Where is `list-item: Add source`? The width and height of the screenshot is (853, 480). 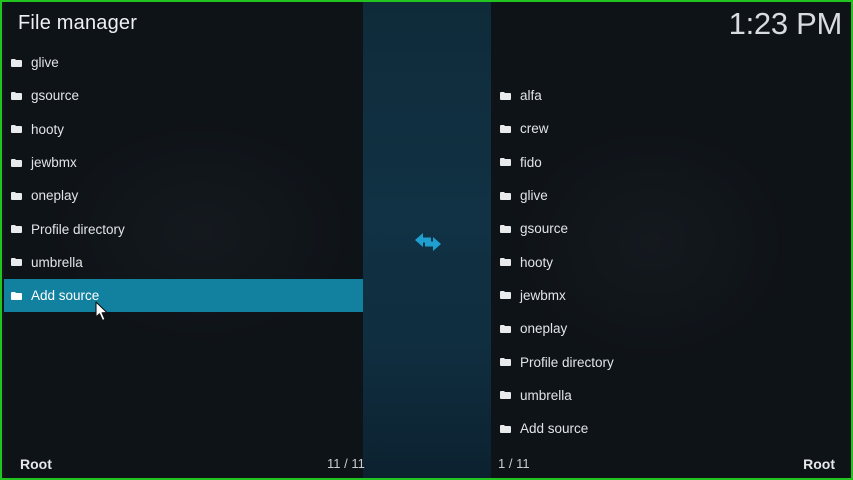
list-item: Add source is located at coordinates (672, 428).